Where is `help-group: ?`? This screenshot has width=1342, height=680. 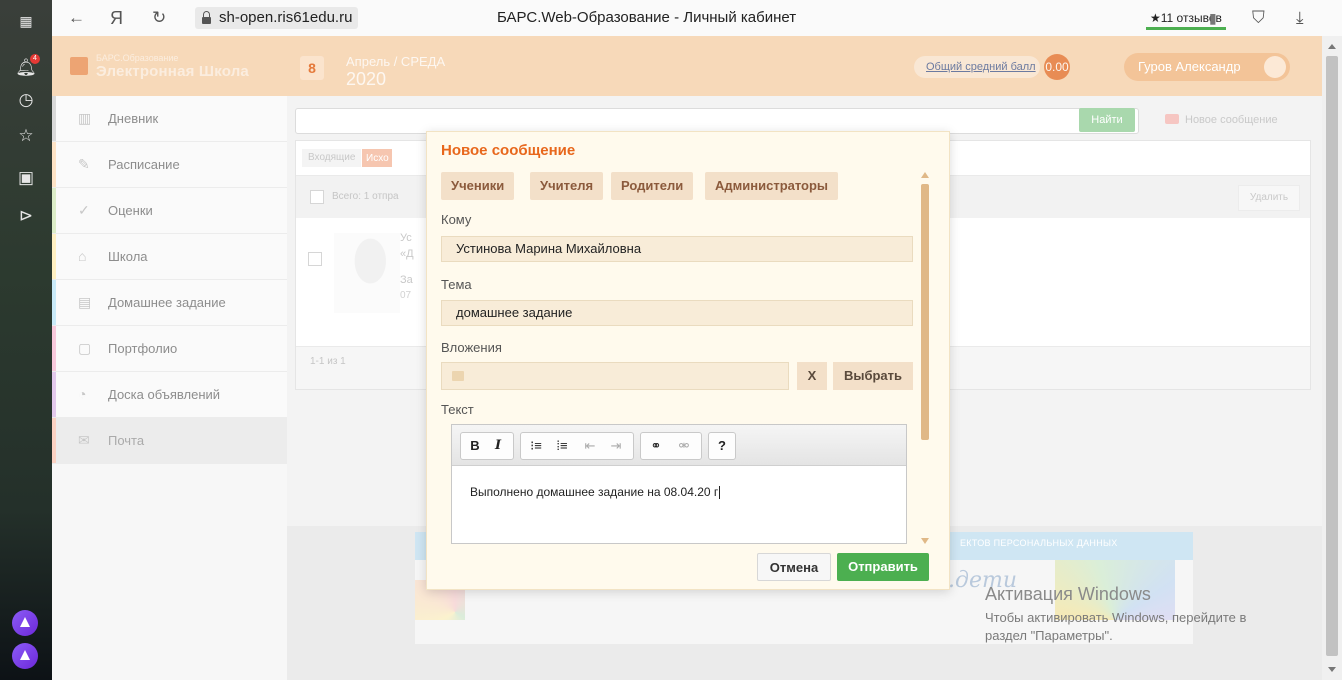 help-group: ? is located at coordinates (722, 446).